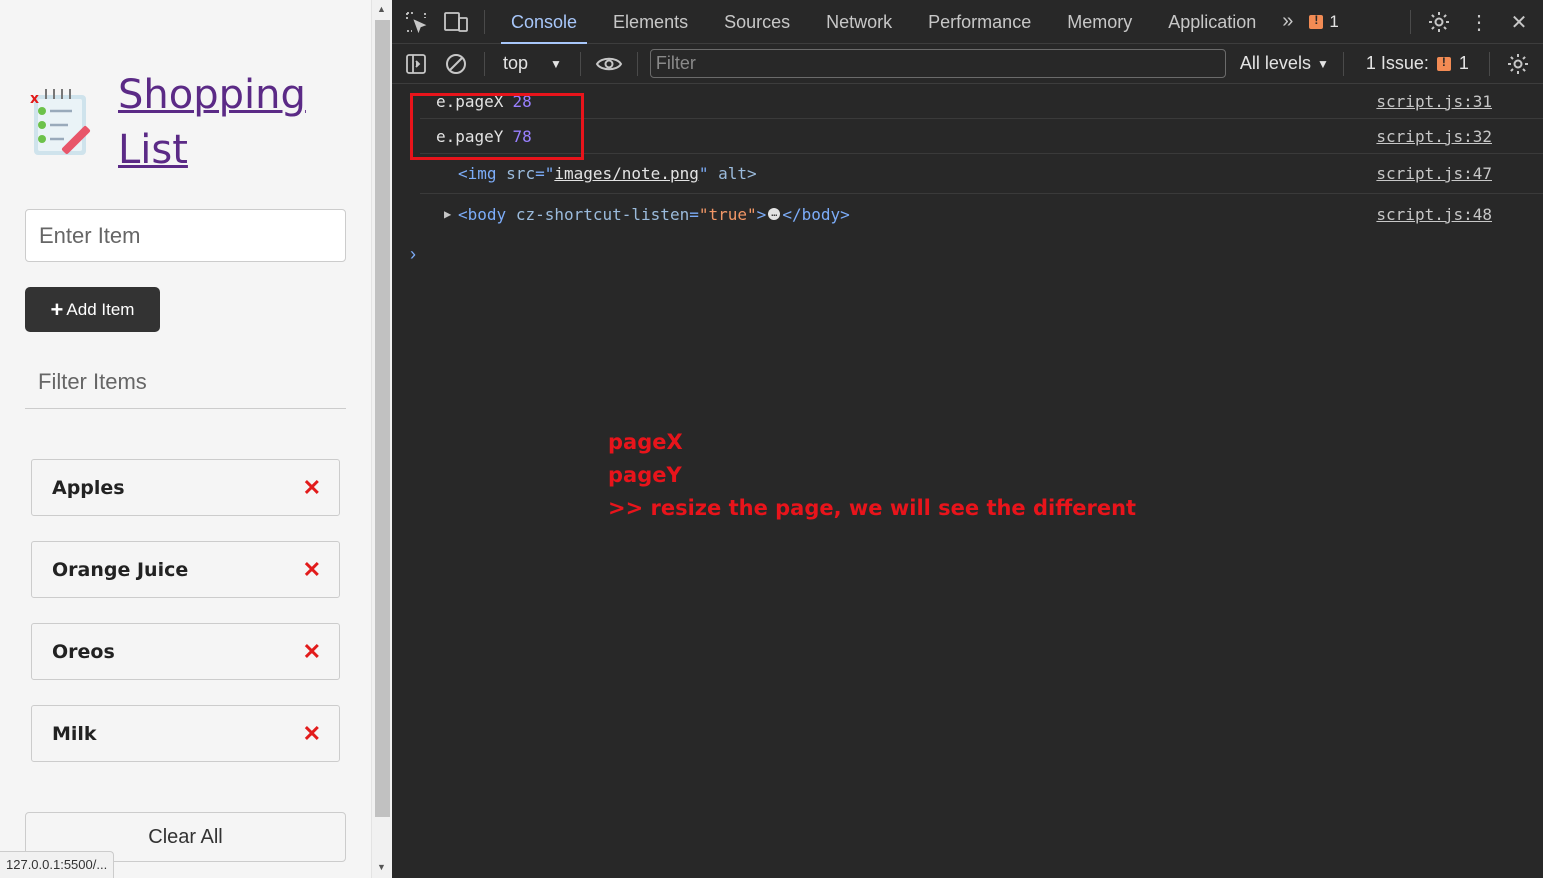 The width and height of the screenshot is (1543, 878). Describe the element at coordinates (381, 9) in the screenshot. I see `scroll-up-icon: ▲` at that location.